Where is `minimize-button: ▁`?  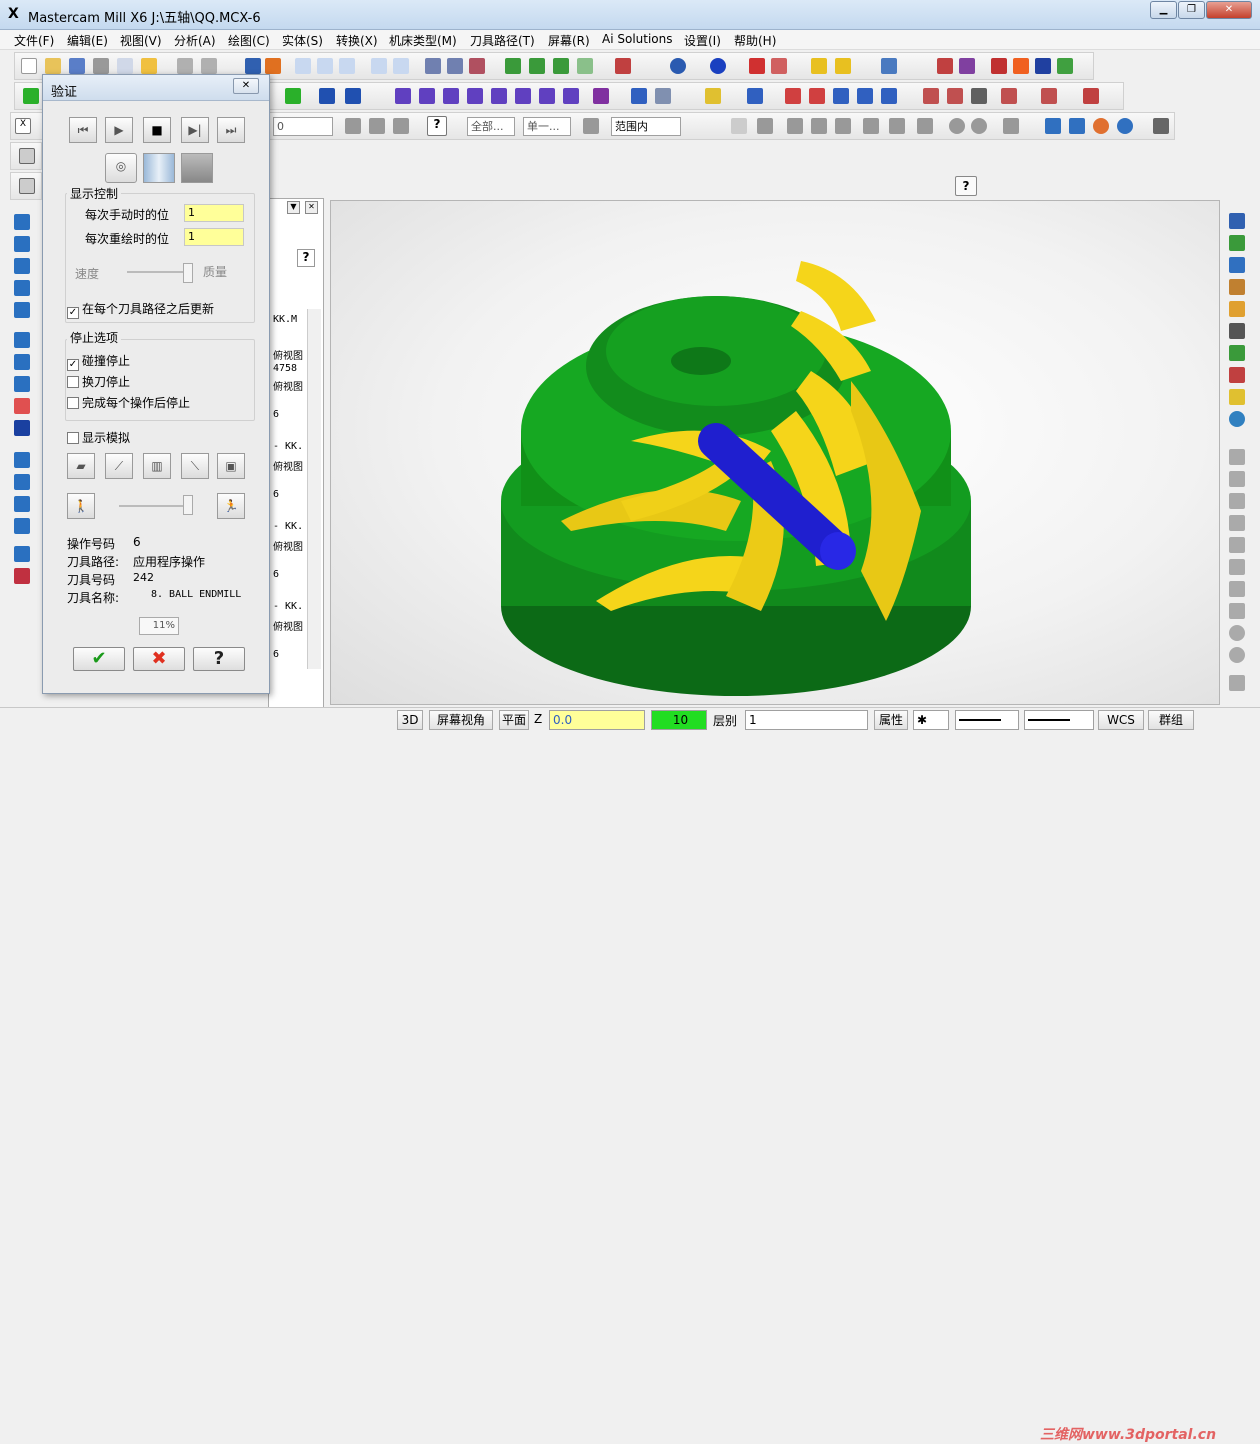 minimize-button: ▁ is located at coordinates (1163, 10).